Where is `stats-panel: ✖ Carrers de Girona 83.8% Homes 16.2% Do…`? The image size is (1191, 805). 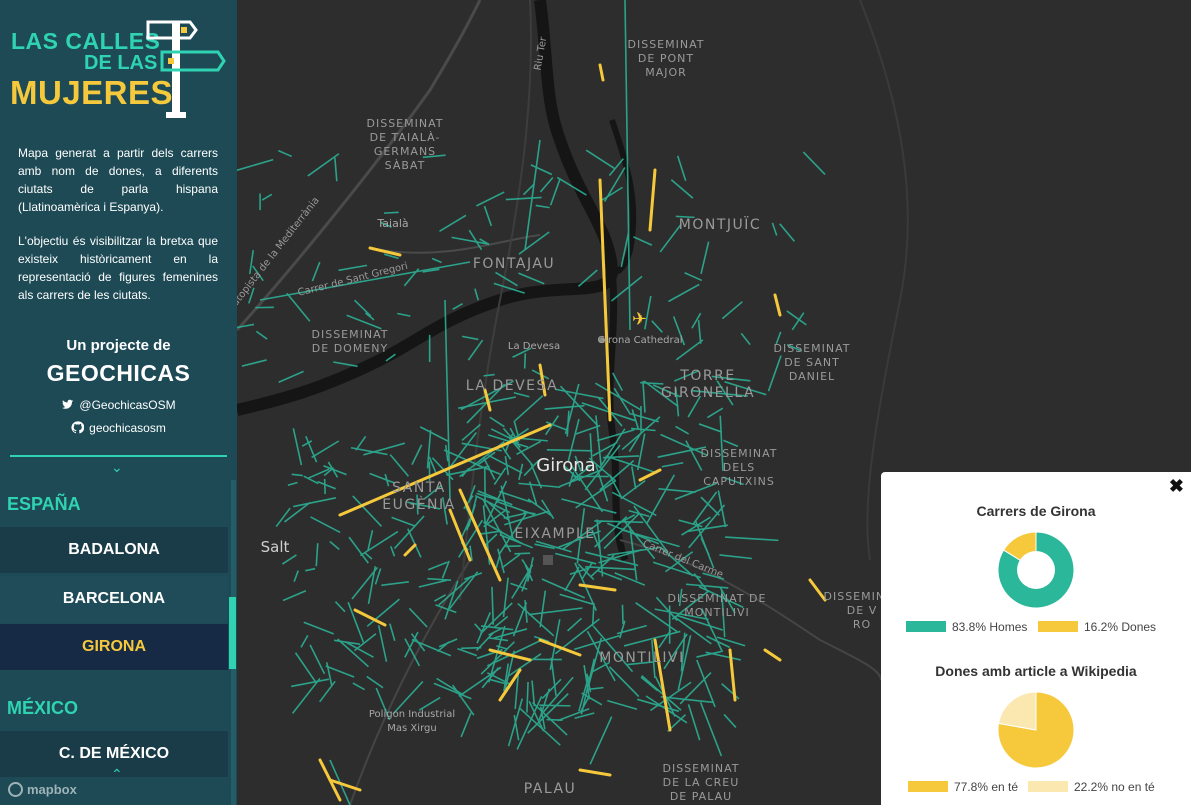 stats-panel: ✖ Carrers de Girona 83.8% Homes 16.2% Do… is located at coordinates (1036, 638).